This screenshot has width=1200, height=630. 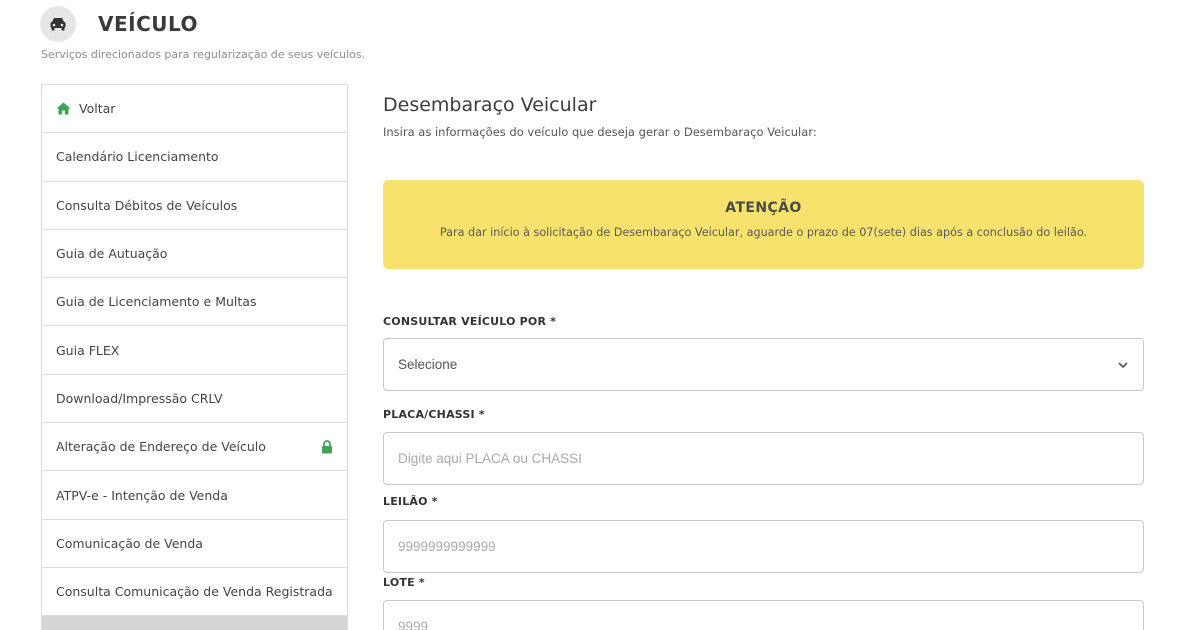 I want to click on lote-input: 9999, so click(x=763, y=615).